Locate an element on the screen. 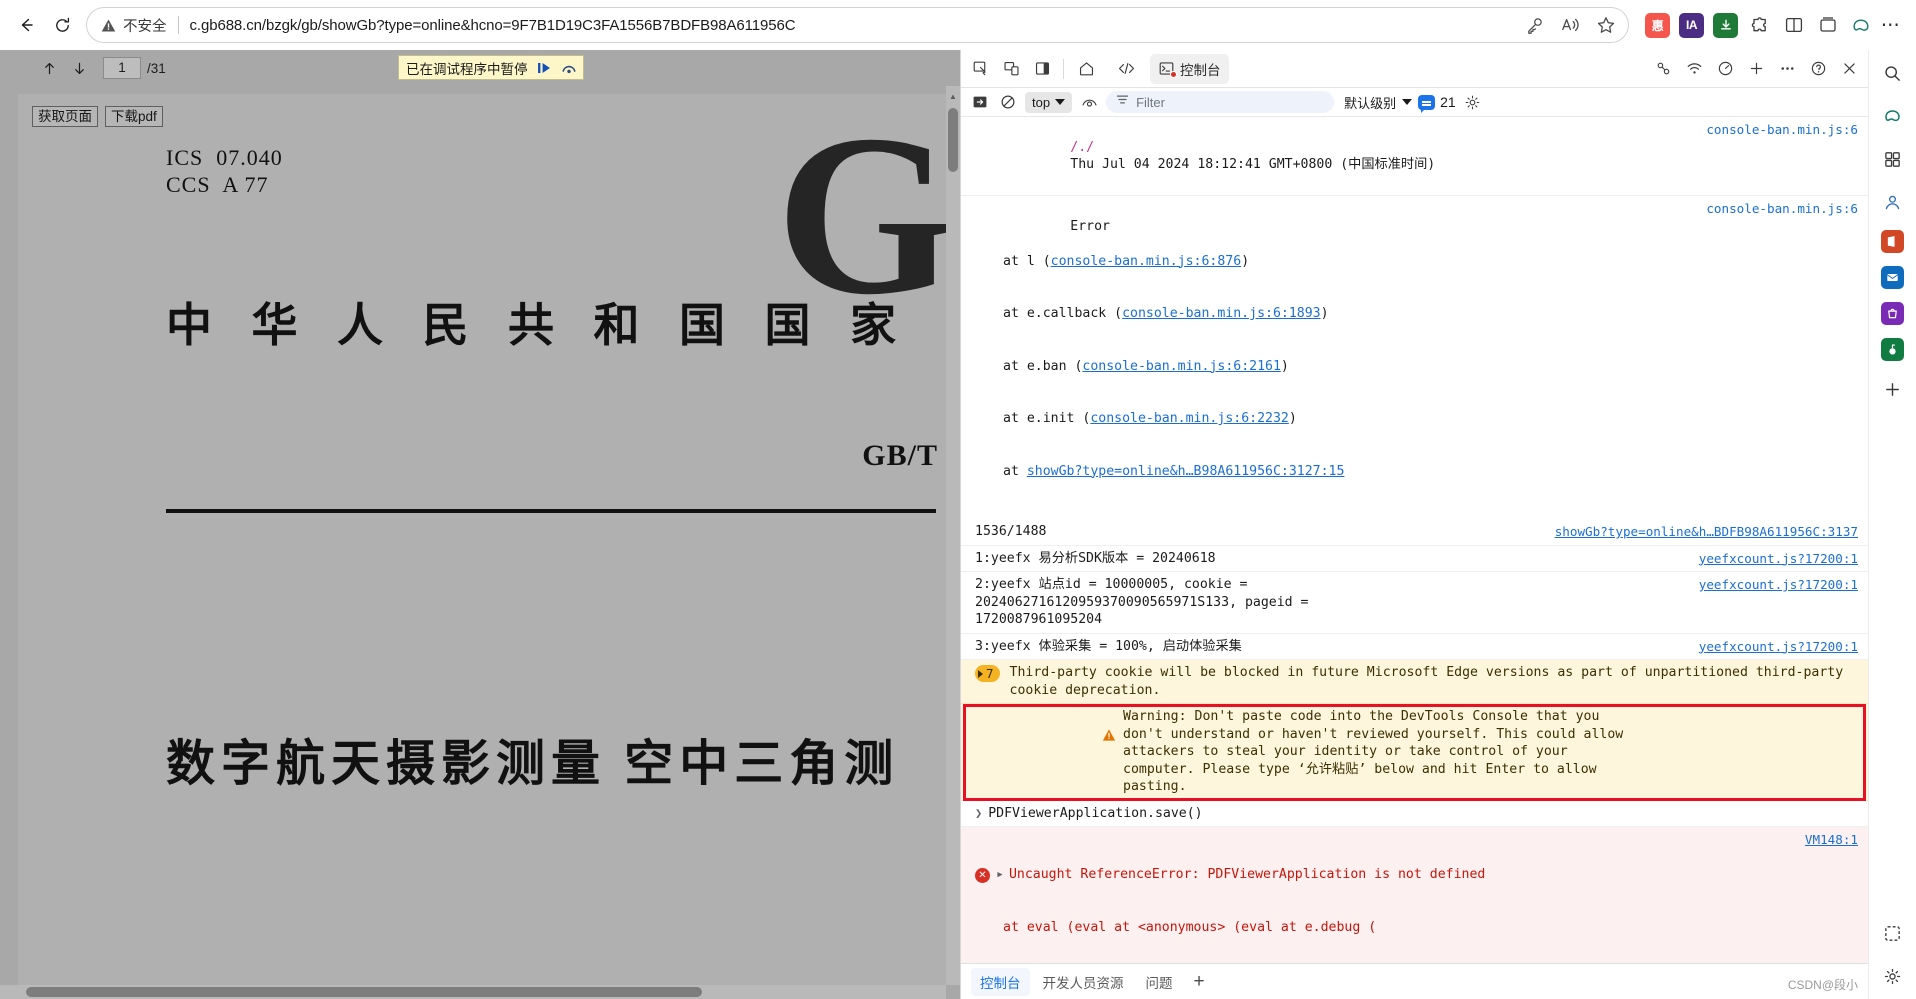 The image size is (1916, 999). add-panel-icon is located at coordinates (1756, 69).